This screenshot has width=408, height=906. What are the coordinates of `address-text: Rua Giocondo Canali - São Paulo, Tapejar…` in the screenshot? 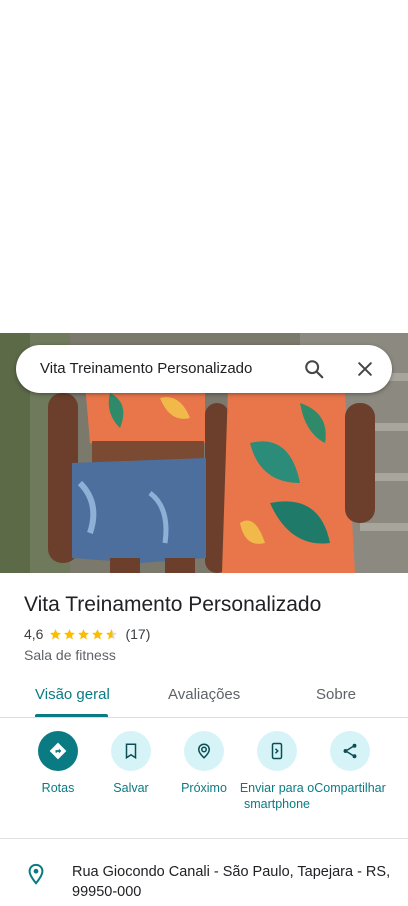 It's located at (231, 882).